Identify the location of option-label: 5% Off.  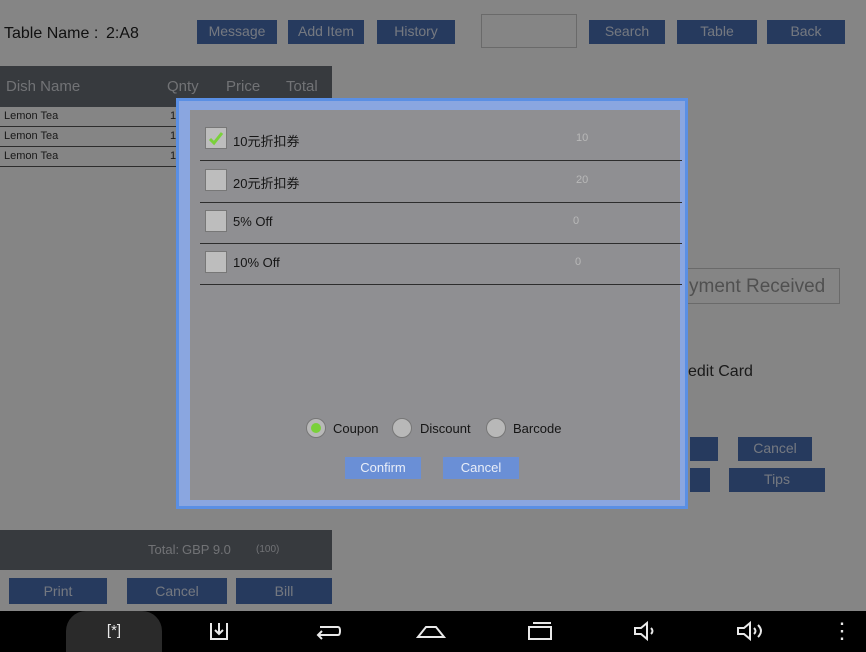
(253, 221).